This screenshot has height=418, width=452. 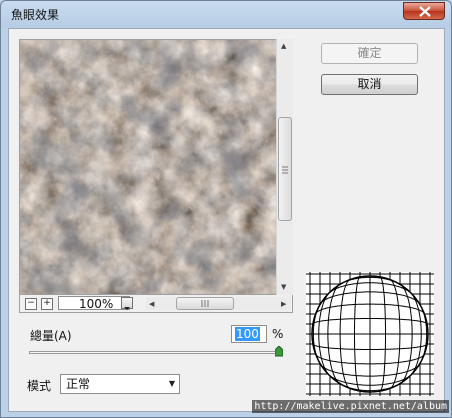 What do you see at coordinates (51, 336) in the screenshot?
I see `amount-label: 總量(A)` at bounding box center [51, 336].